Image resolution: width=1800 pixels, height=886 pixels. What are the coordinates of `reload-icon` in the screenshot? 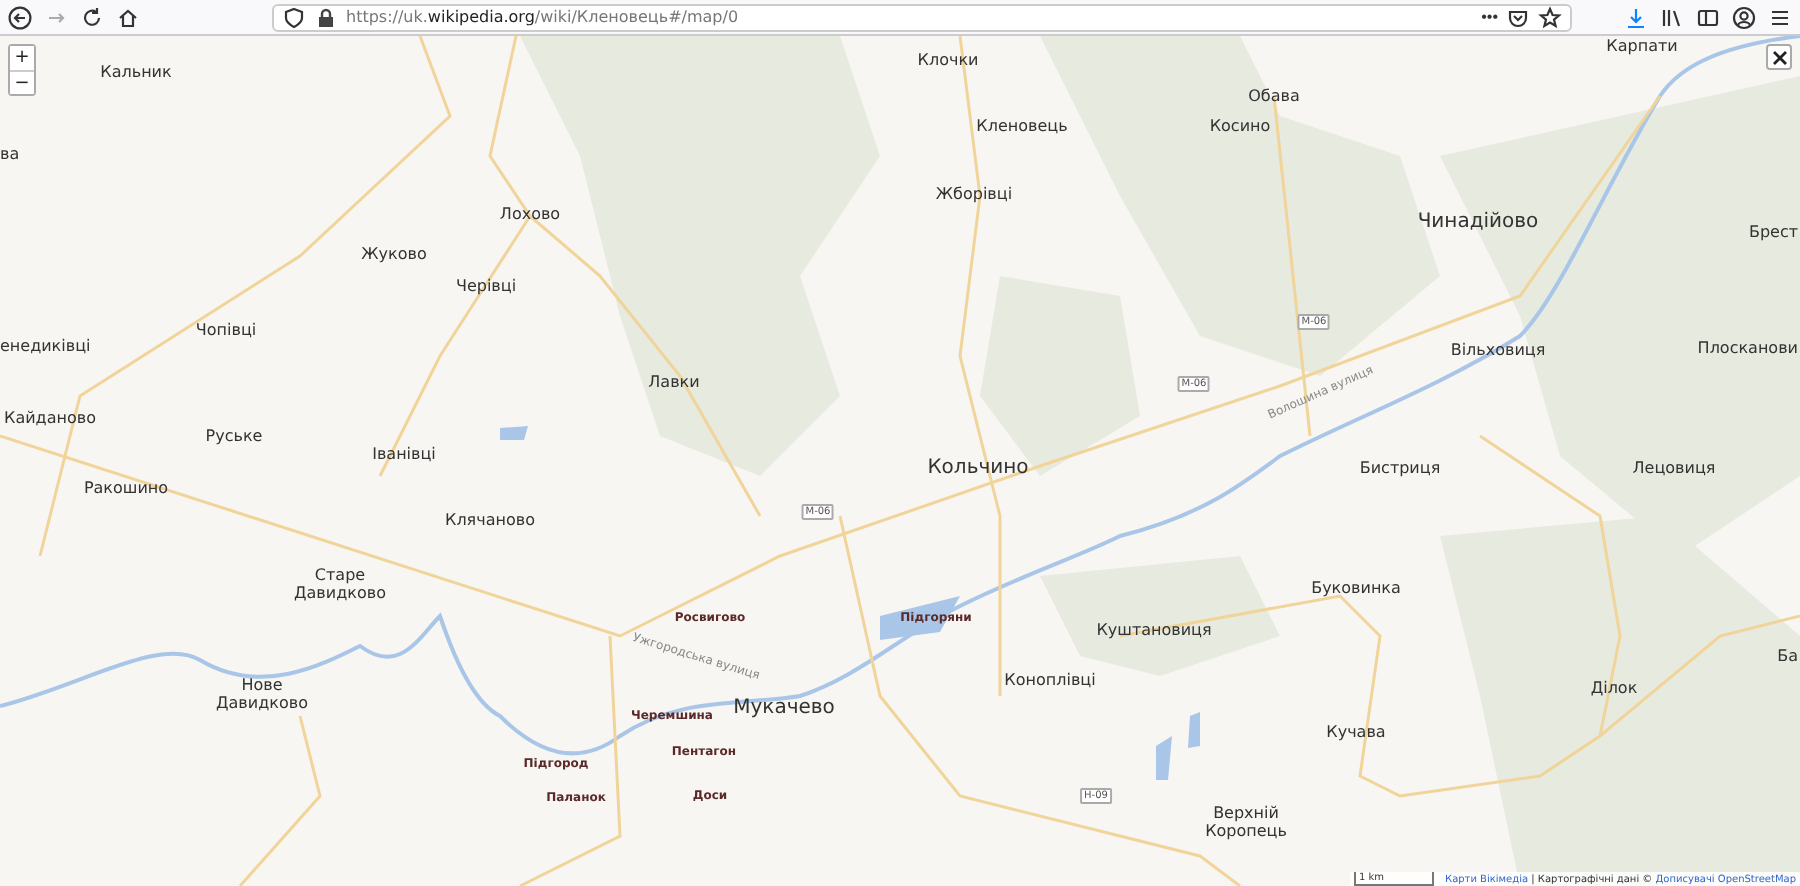 It's located at (92, 17).